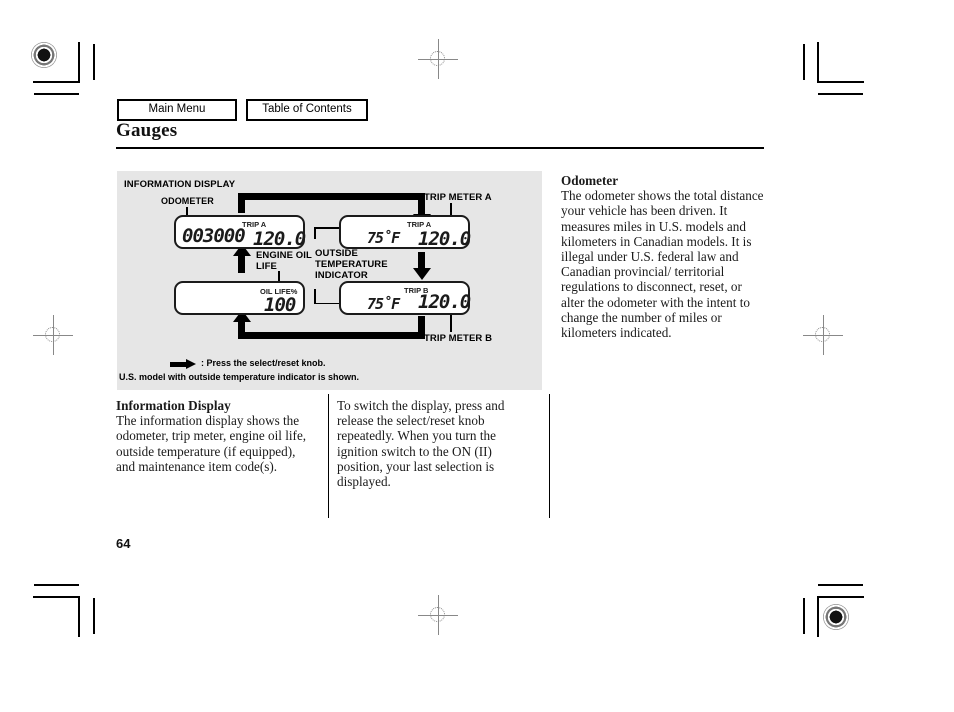 This screenshot has height=712, width=954. What do you see at coordinates (458, 338) in the screenshot?
I see `label-trip-meter-b: TRIP METER B` at bounding box center [458, 338].